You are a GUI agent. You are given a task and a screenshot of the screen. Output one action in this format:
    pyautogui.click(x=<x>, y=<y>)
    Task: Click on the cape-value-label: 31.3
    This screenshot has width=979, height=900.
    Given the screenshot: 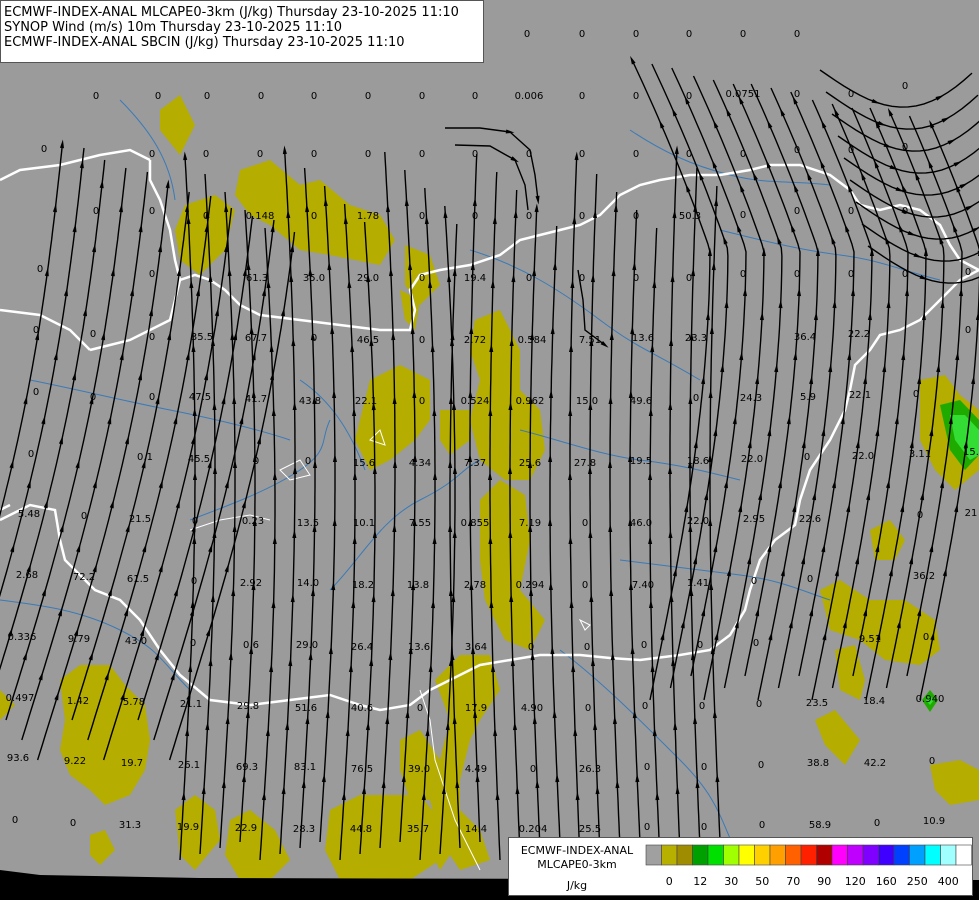 What is the action you would take?
    pyautogui.click(x=130, y=825)
    